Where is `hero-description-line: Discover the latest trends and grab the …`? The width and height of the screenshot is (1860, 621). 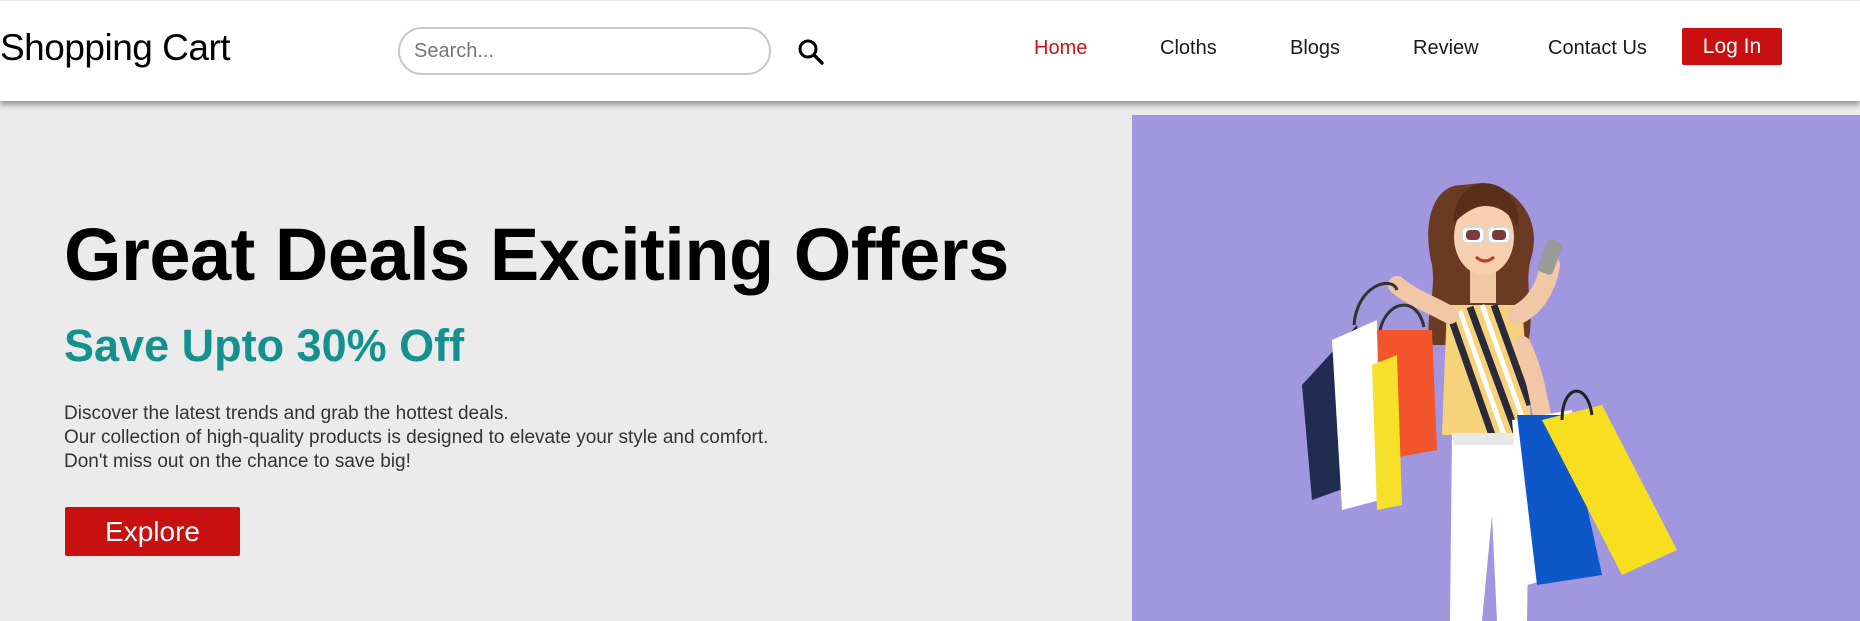
hero-description-line: Discover the latest trends and grab the … is located at coordinates (286, 413).